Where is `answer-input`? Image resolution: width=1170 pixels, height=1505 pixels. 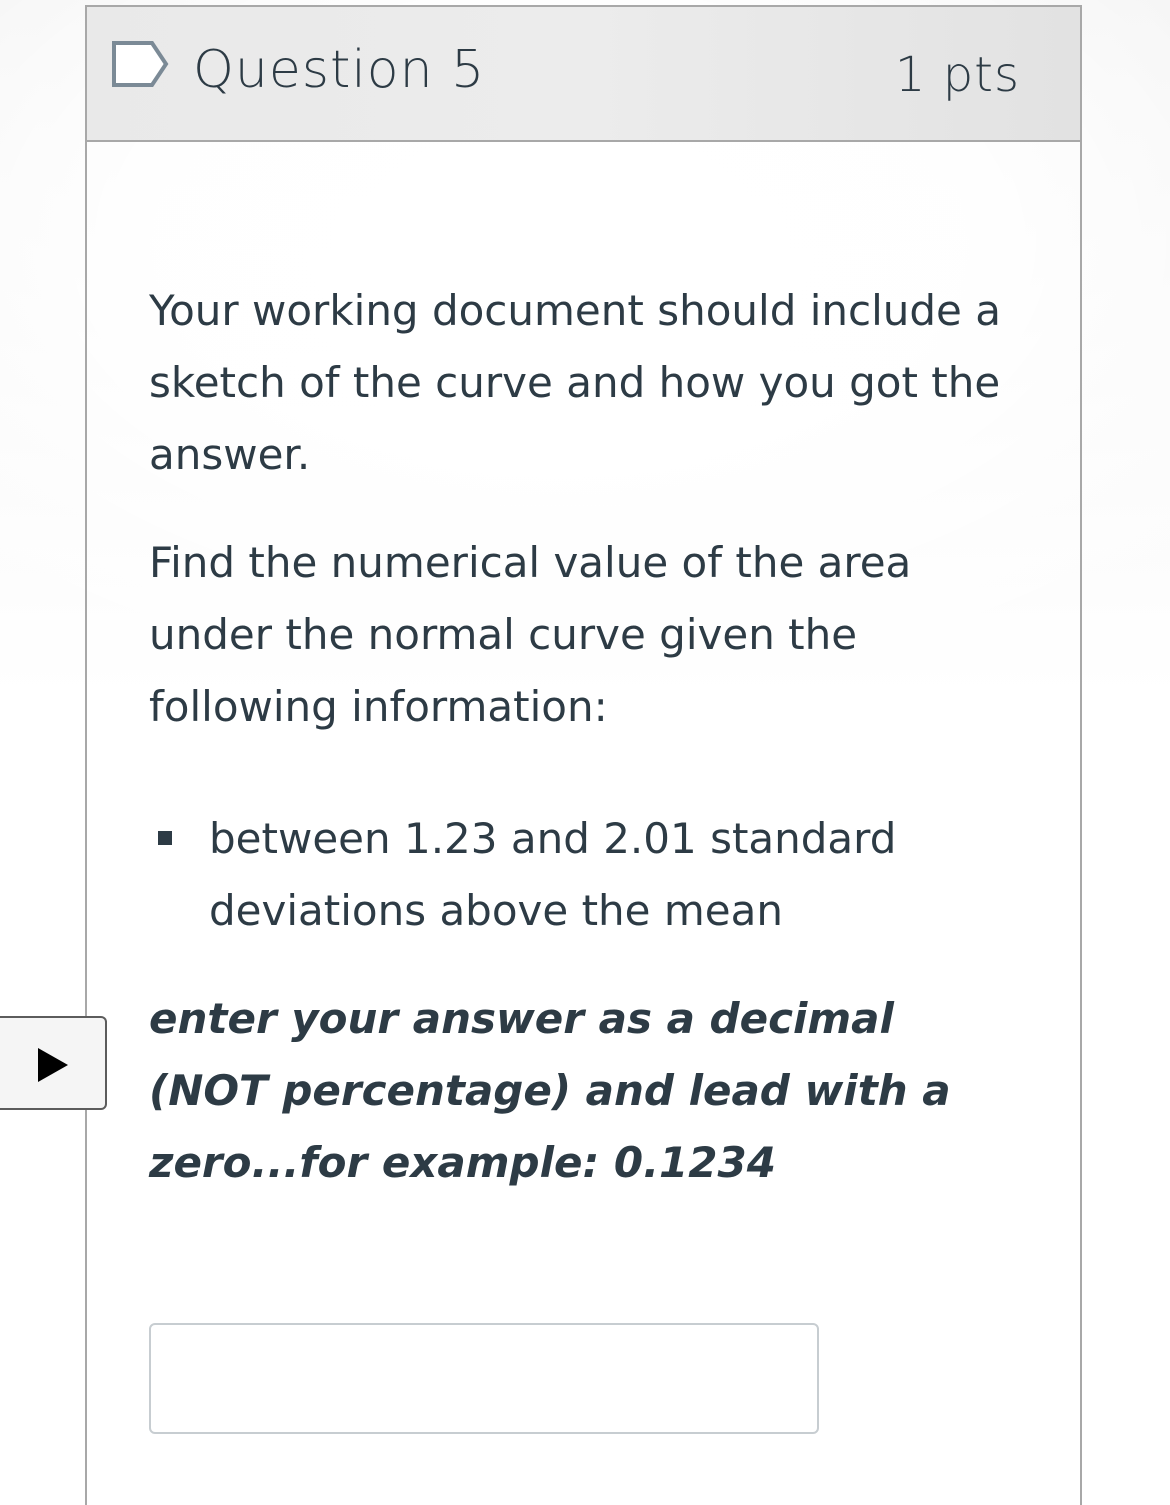
answer-input is located at coordinates (484, 1378).